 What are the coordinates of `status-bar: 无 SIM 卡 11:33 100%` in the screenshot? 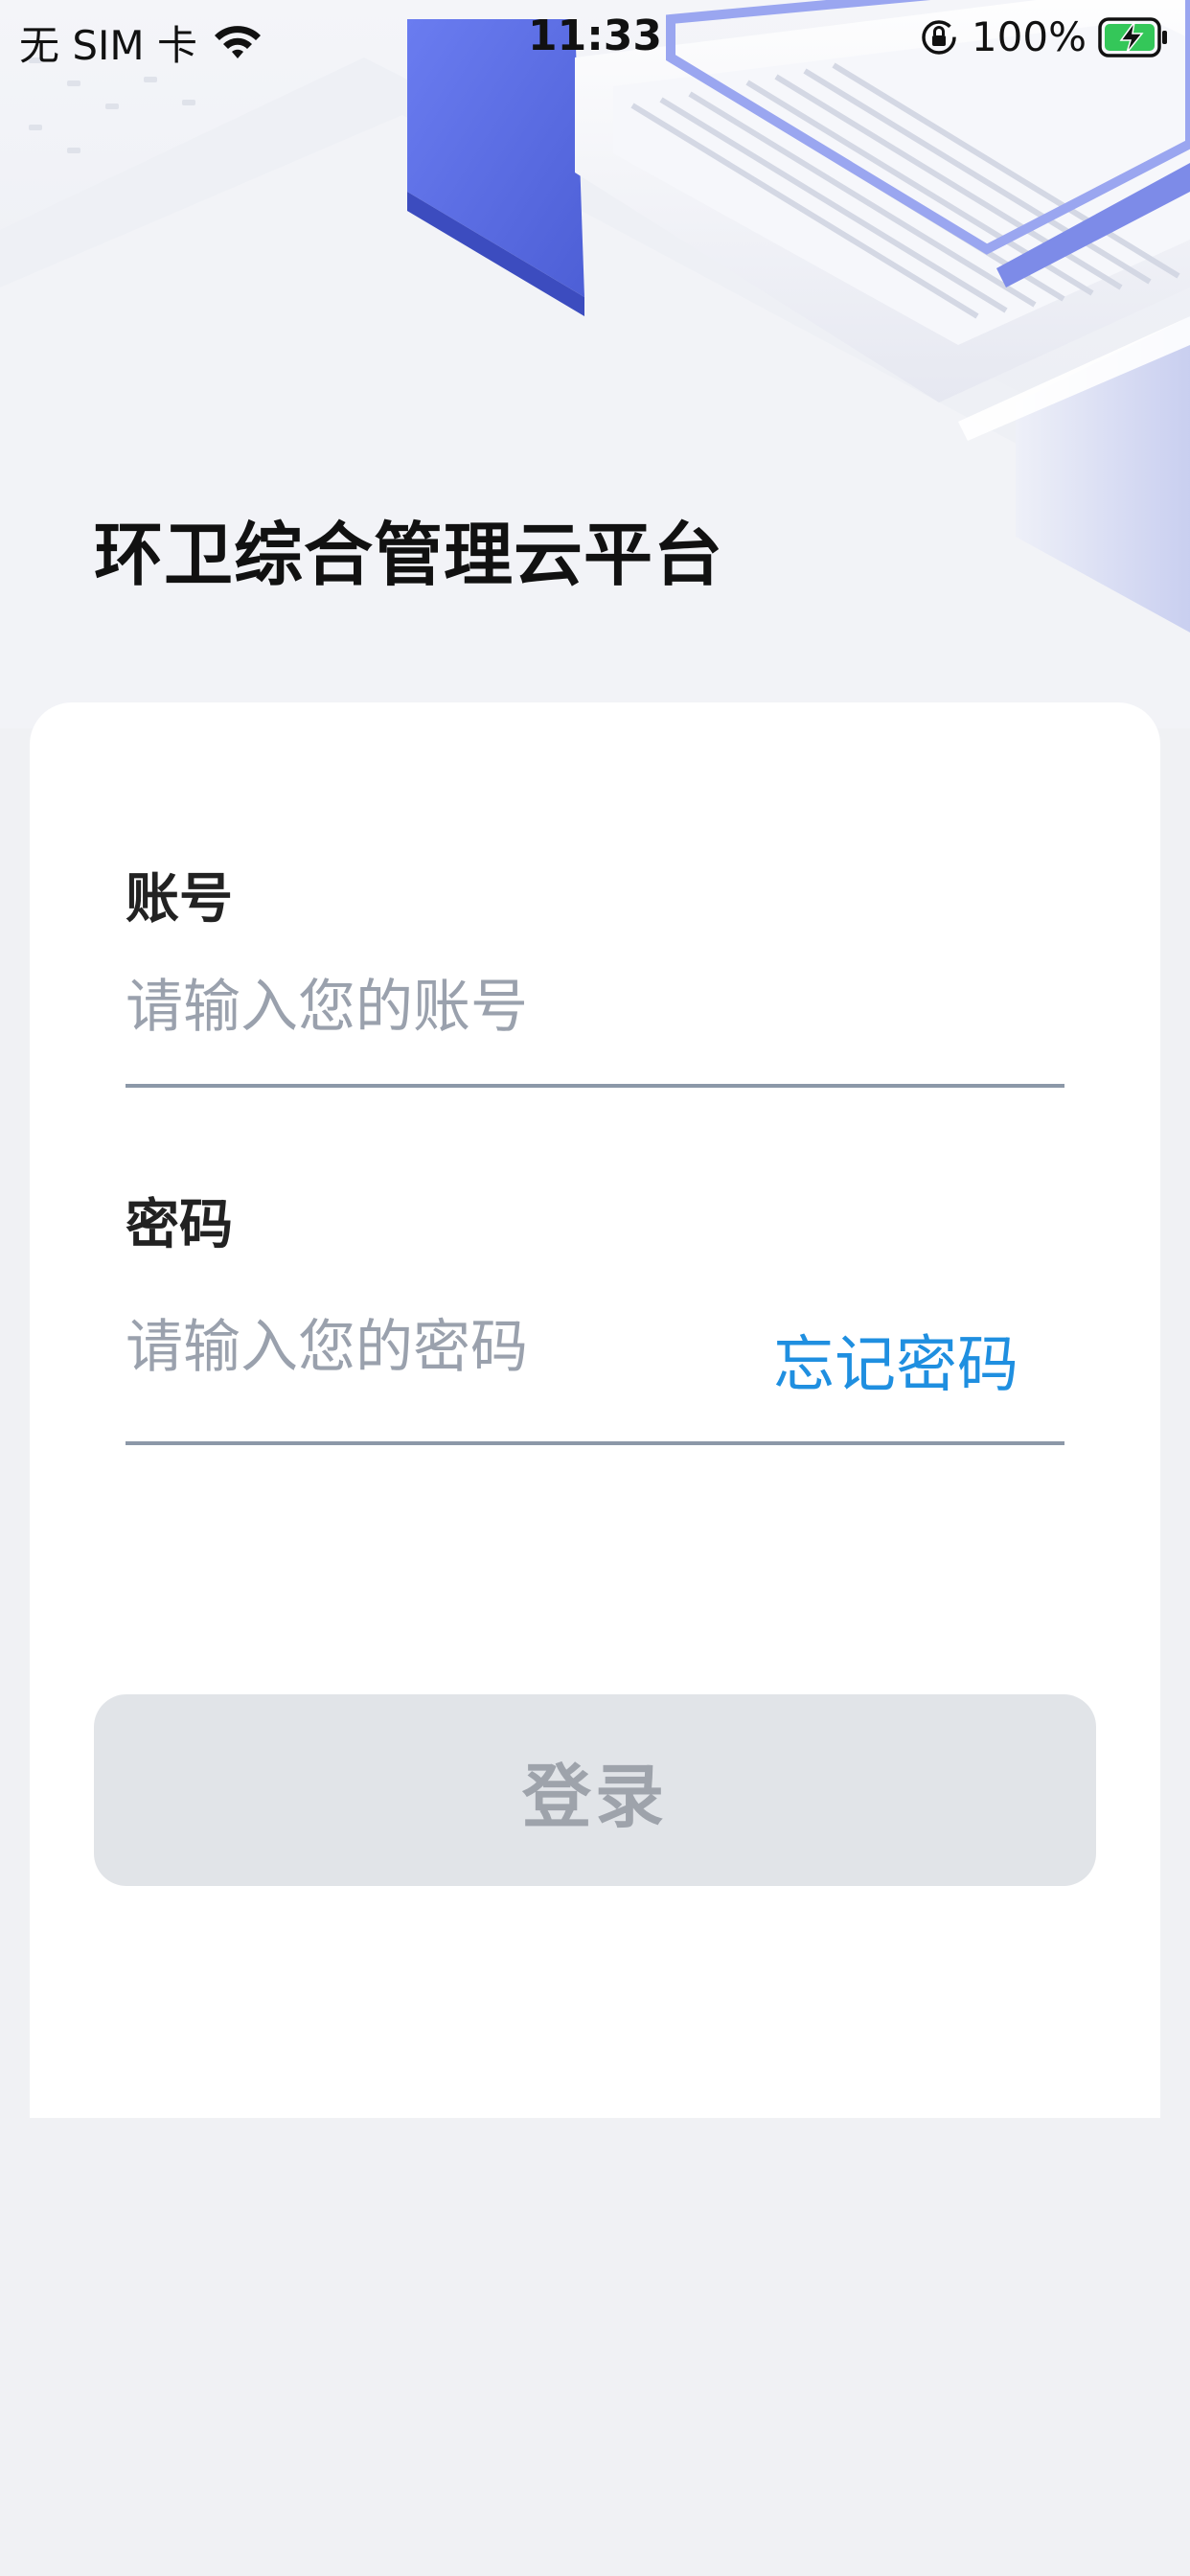 It's located at (595, 40).